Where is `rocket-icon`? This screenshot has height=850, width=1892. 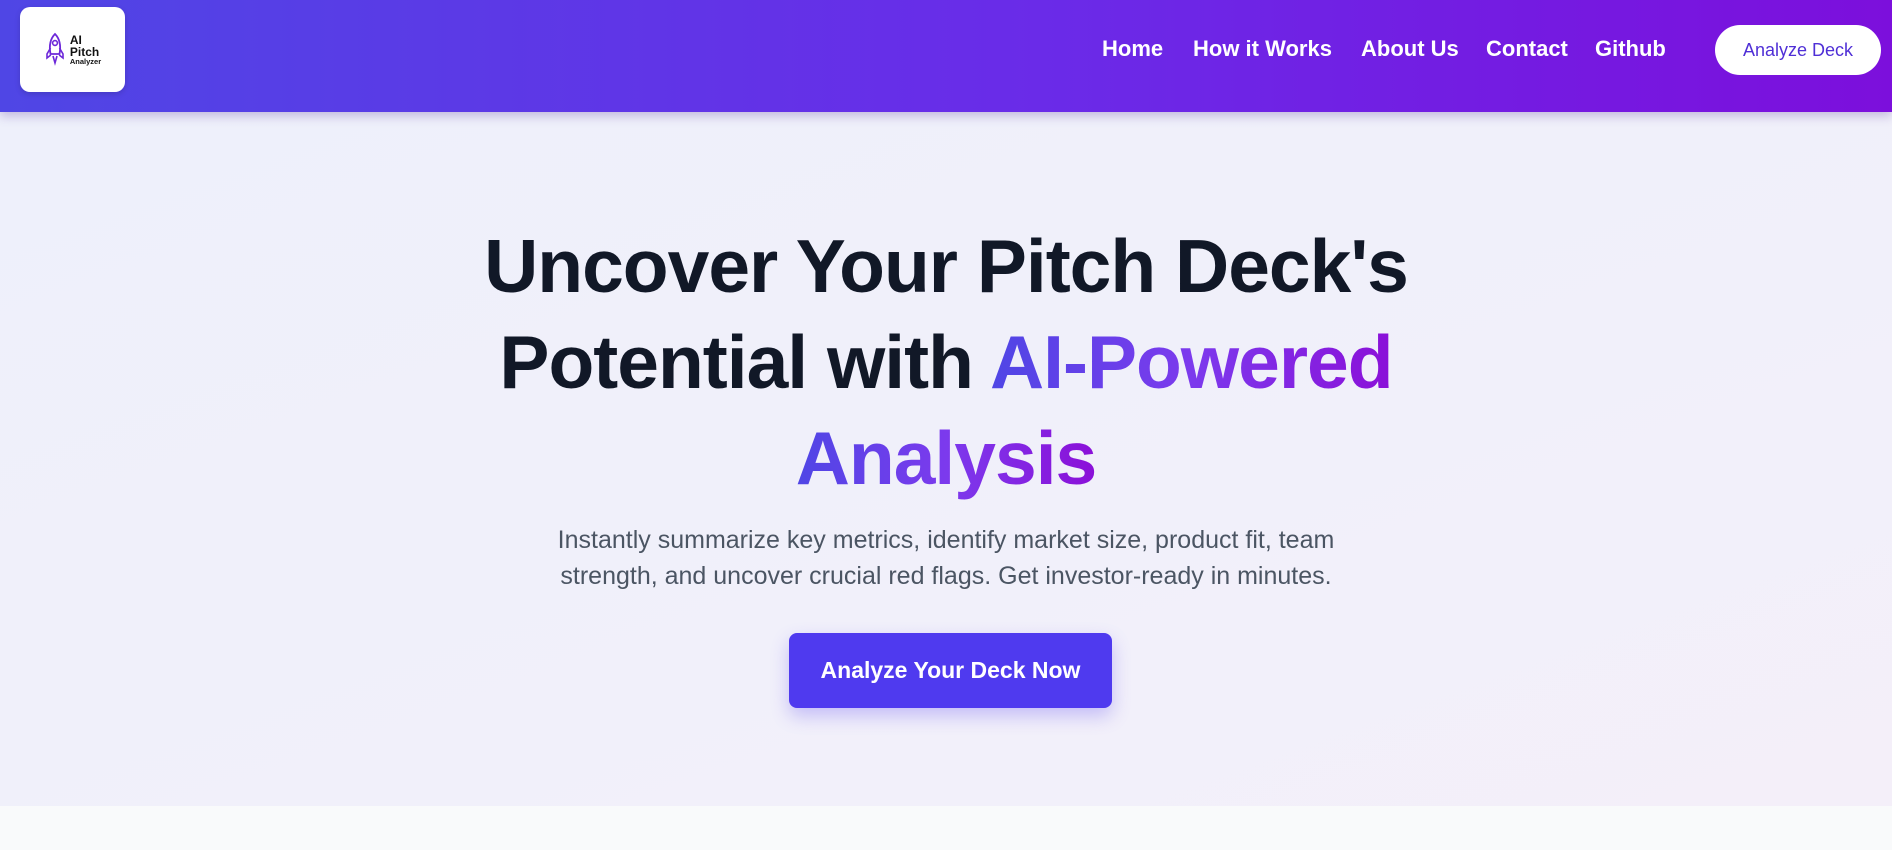 rocket-icon is located at coordinates (55, 49).